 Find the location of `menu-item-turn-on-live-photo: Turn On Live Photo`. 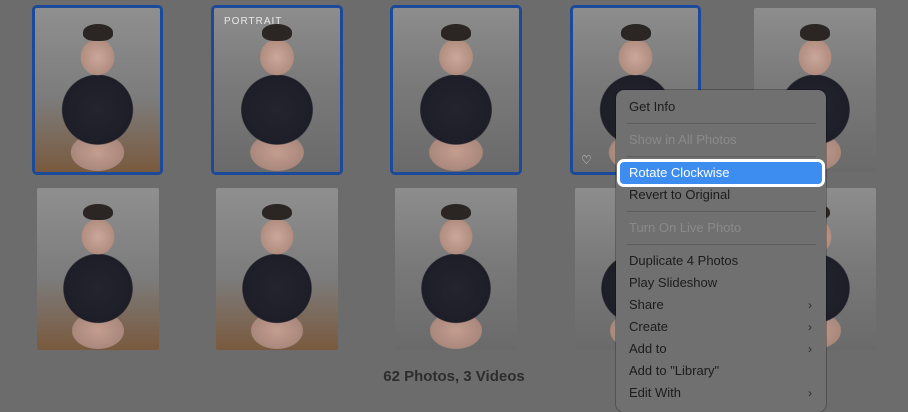

menu-item-turn-on-live-photo: Turn On Live Photo is located at coordinates (721, 228).